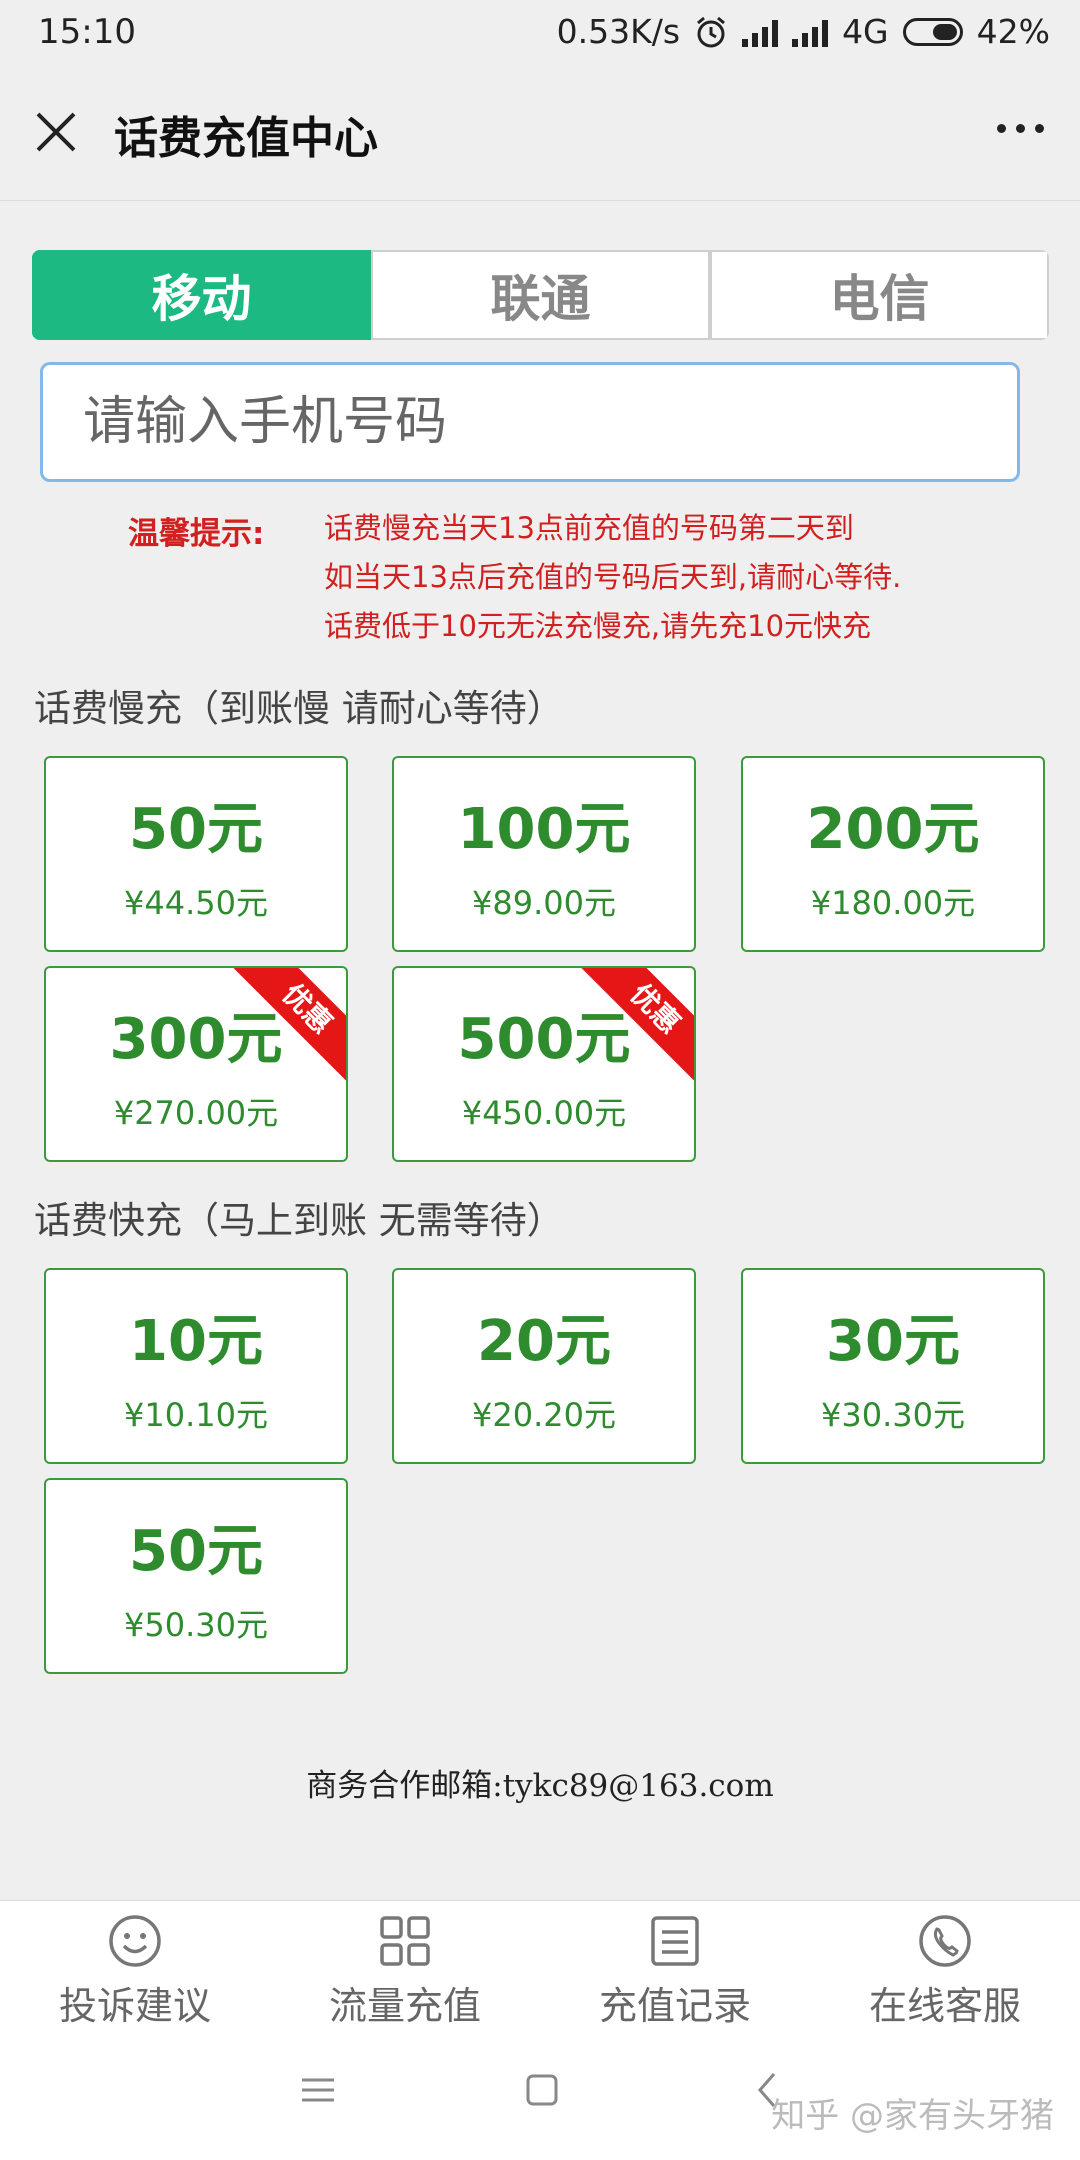 This screenshot has height=2160, width=1080. Describe the element at coordinates (318, 2090) in the screenshot. I see `menu-icon` at that location.